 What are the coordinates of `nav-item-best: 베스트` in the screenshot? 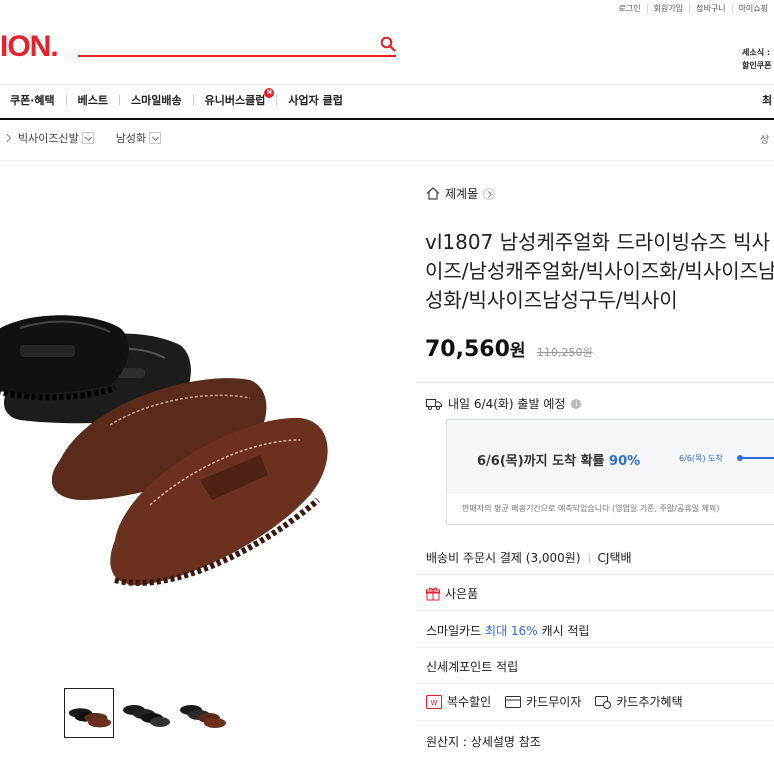 It's located at (93, 100).